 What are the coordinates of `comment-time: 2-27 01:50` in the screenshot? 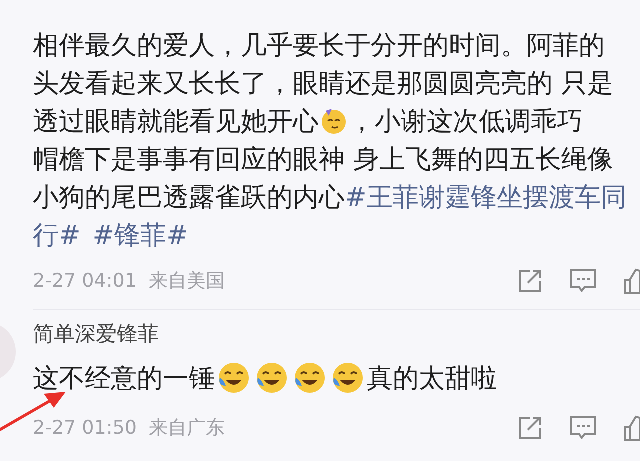 It's located at (85, 428).